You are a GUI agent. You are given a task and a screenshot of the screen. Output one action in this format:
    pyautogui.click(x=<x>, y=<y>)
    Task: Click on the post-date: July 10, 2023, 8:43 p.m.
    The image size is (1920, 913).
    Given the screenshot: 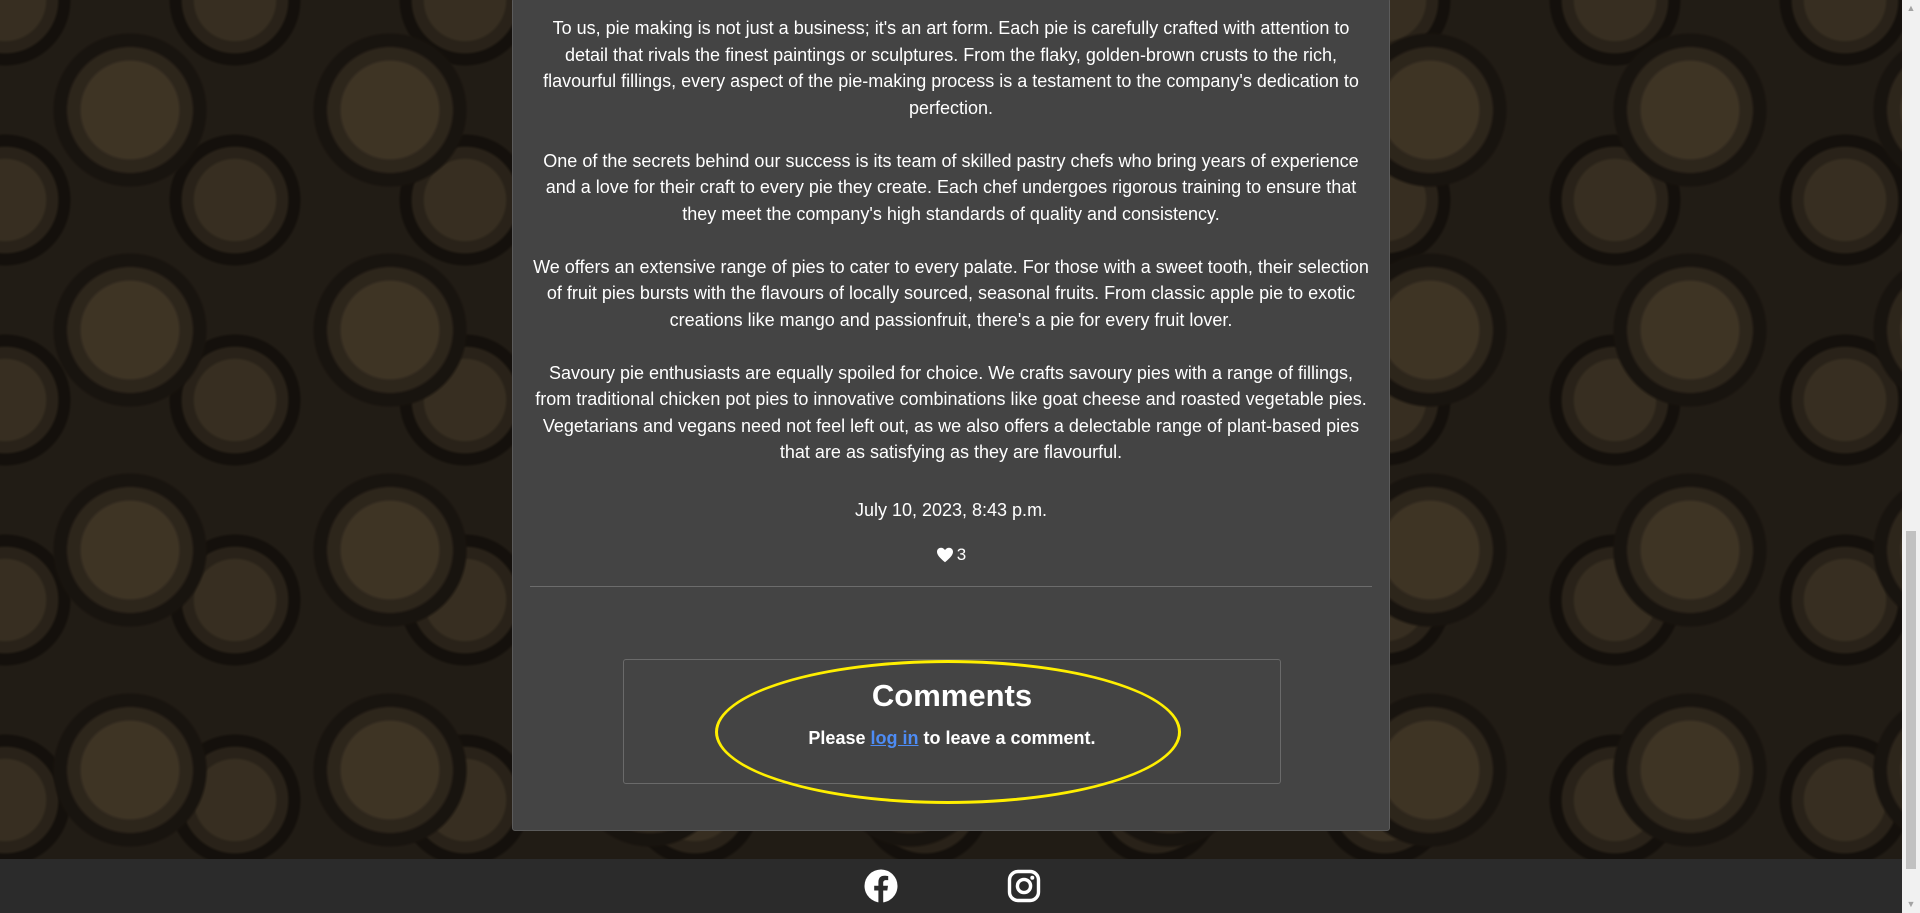 What is the action you would take?
    pyautogui.click(x=951, y=510)
    